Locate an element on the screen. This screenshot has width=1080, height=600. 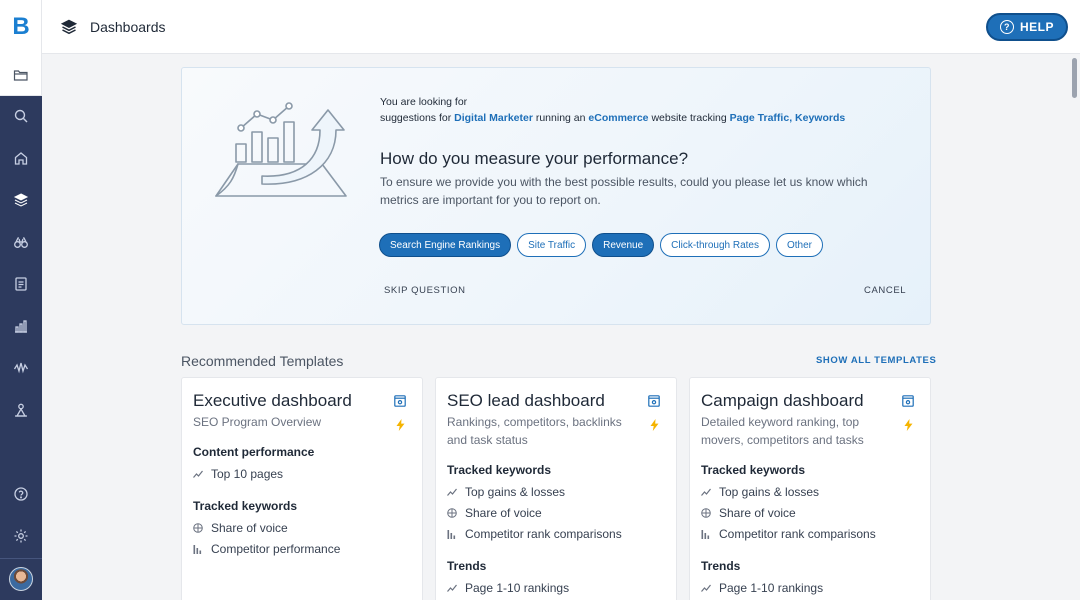
sidebar-item-dashboards is located at coordinates (21, 200).